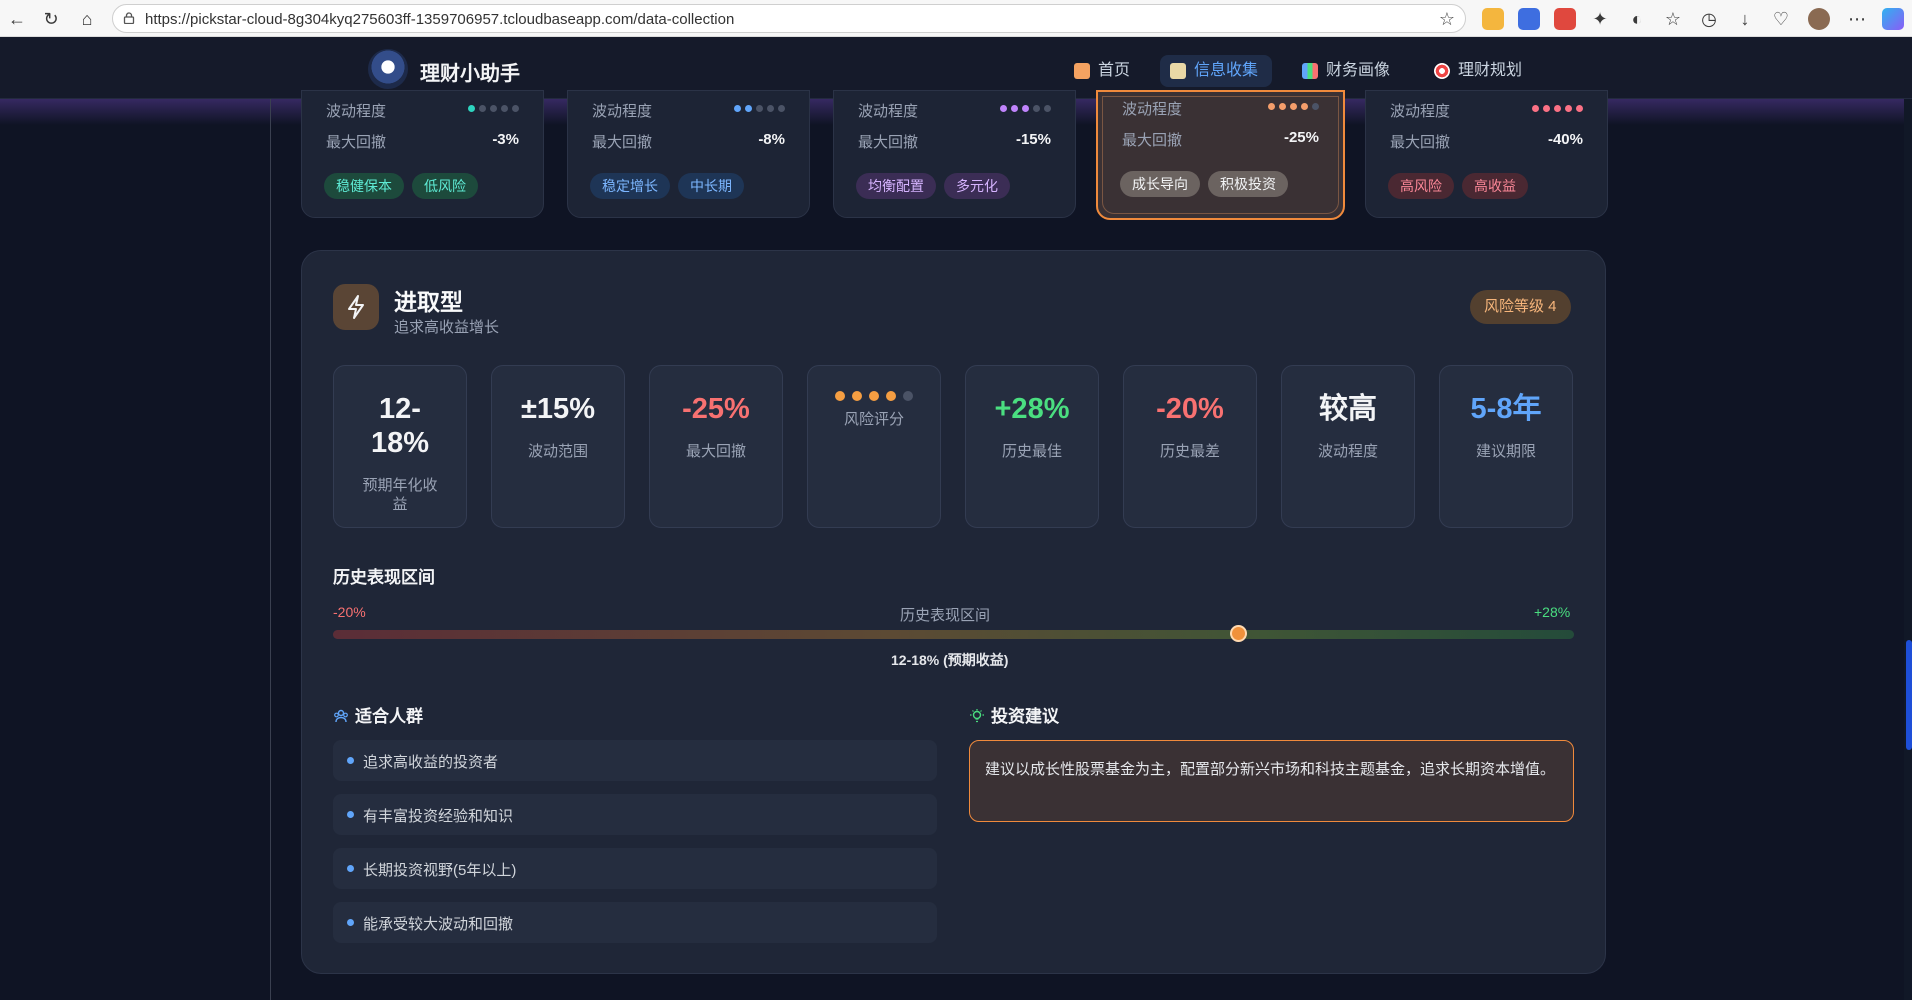  I want to click on brand-title: 理财小助手, so click(470, 71).